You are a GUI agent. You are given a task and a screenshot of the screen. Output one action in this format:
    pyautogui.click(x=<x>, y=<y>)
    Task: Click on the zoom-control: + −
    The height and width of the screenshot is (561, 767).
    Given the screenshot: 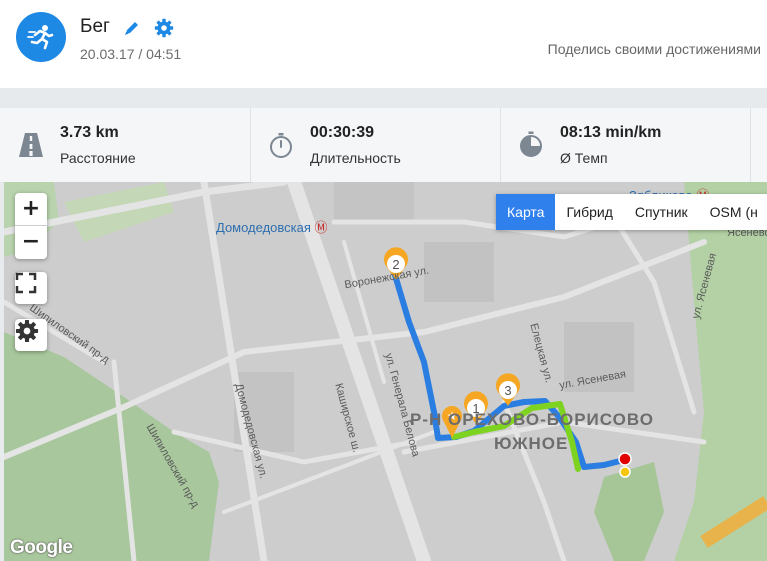 What is the action you would take?
    pyautogui.click(x=31, y=226)
    